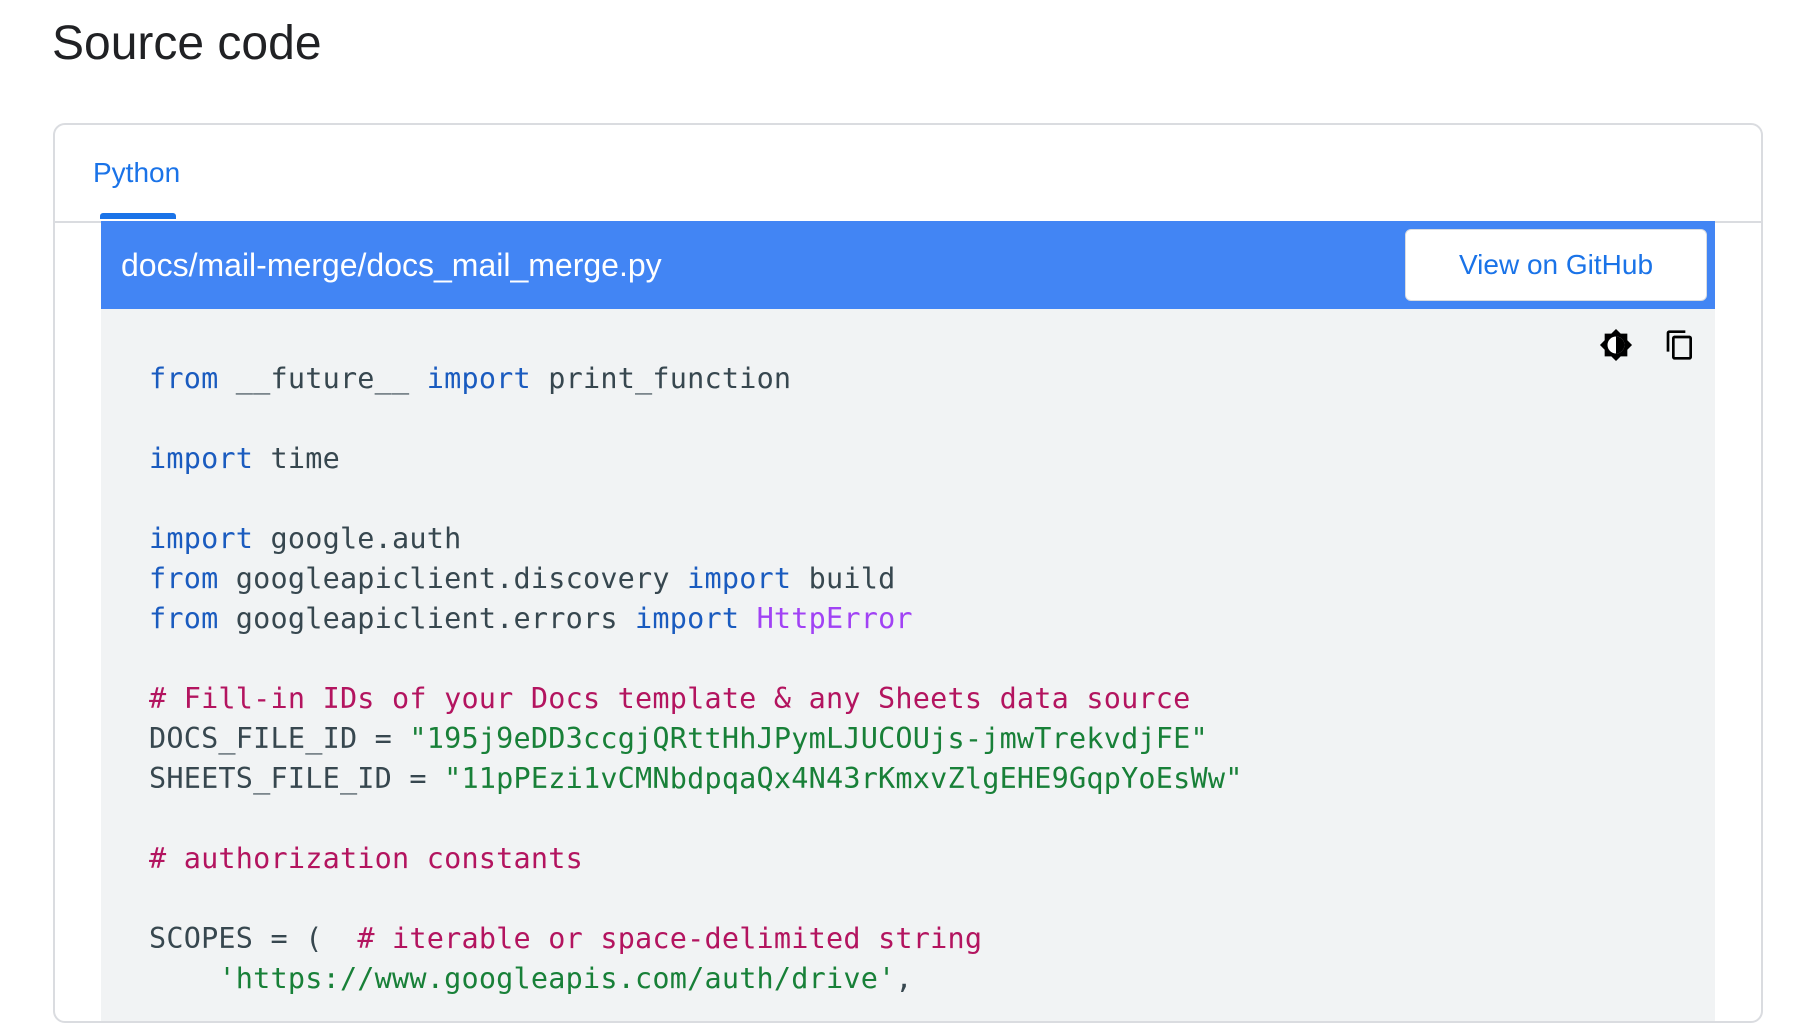 The width and height of the screenshot is (1812, 1023). What do you see at coordinates (322, 378) in the screenshot?
I see `code-token: __future__` at bounding box center [322, 378].